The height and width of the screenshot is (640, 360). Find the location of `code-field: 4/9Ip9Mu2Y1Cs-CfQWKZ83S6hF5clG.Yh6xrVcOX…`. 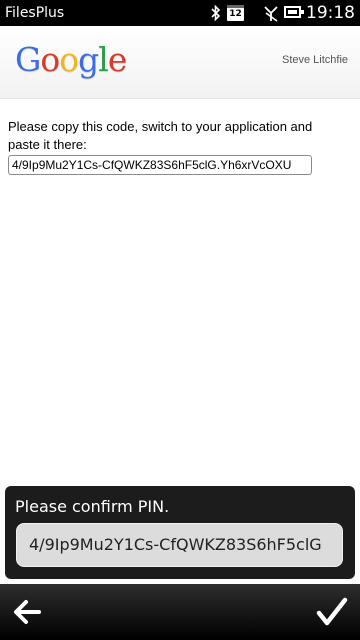

code-field: 4/9Ip9Mu2Y1Cs-CfQWKZ83S6hF5clG.Yh6xrVcOX… is located at coordinates (160, 165).